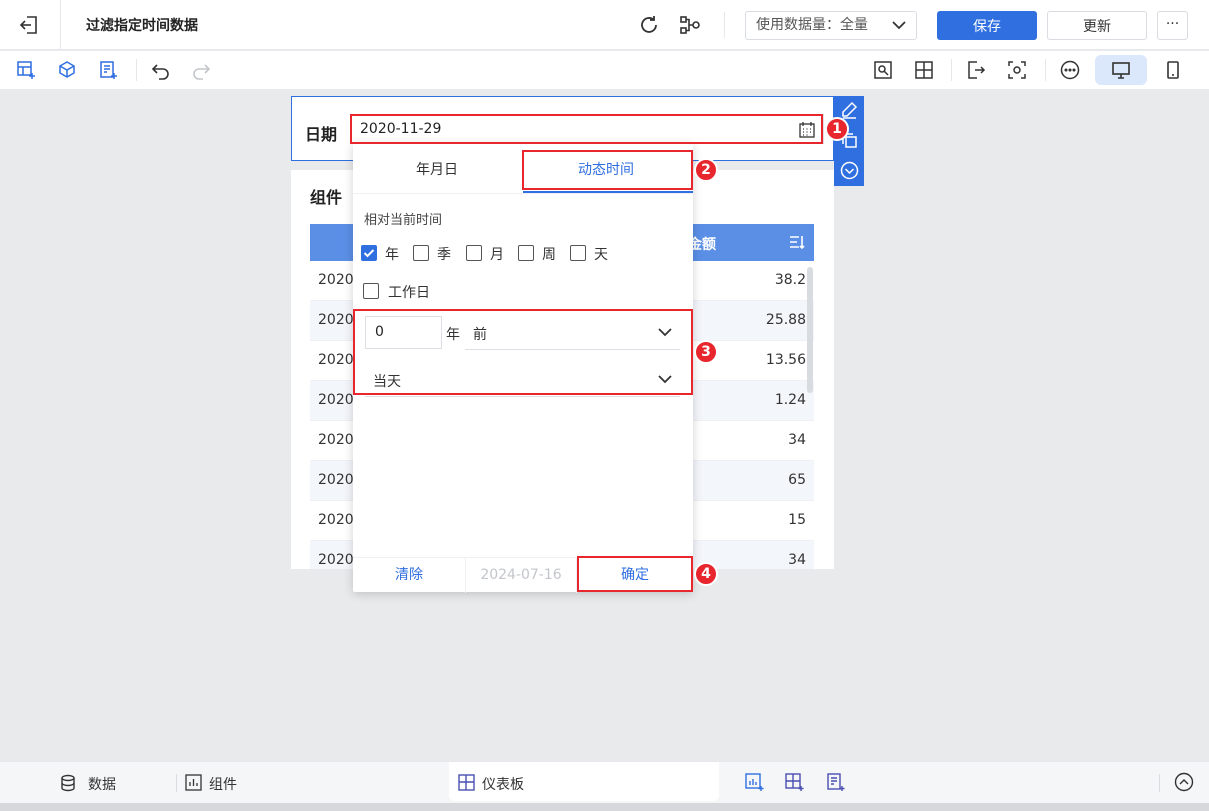 This screenshot has height=811, width=1209. I want to click on redo-icon, so click(201, 70).